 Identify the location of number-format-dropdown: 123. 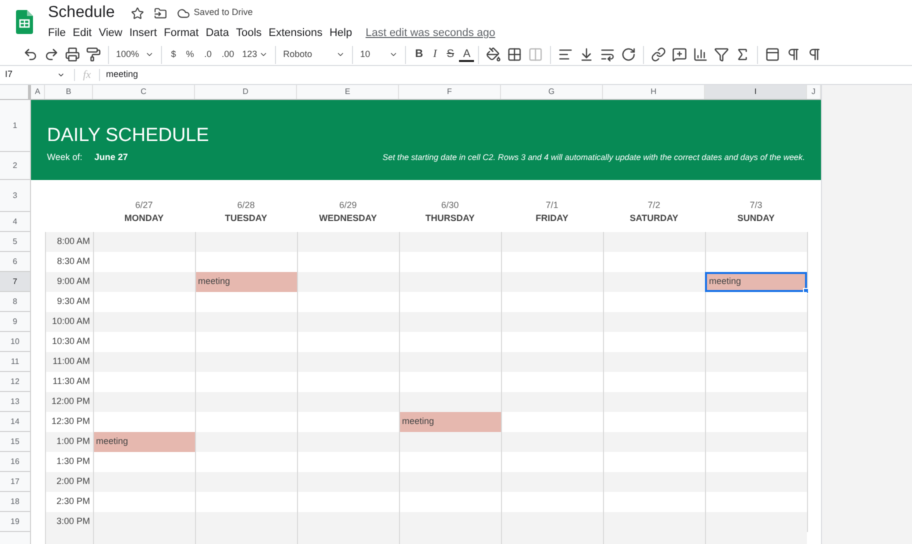
(255, 55).